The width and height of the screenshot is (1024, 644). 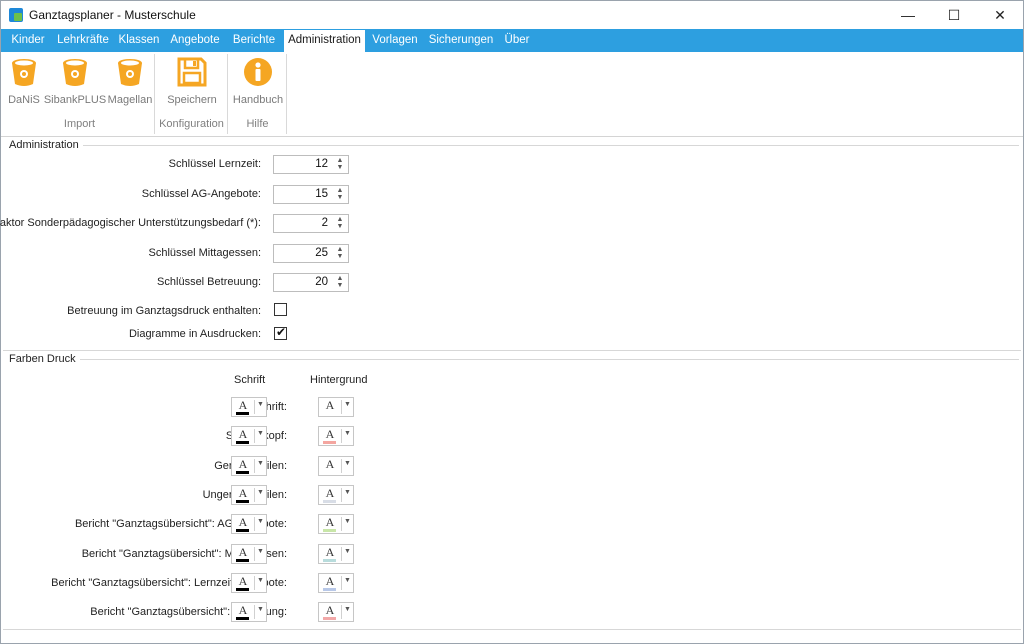 I want to click on betreuung-ganztagsdruck-label: Betreuung im Ganztagsdruck enthalten:, so click(x=164, y=311).